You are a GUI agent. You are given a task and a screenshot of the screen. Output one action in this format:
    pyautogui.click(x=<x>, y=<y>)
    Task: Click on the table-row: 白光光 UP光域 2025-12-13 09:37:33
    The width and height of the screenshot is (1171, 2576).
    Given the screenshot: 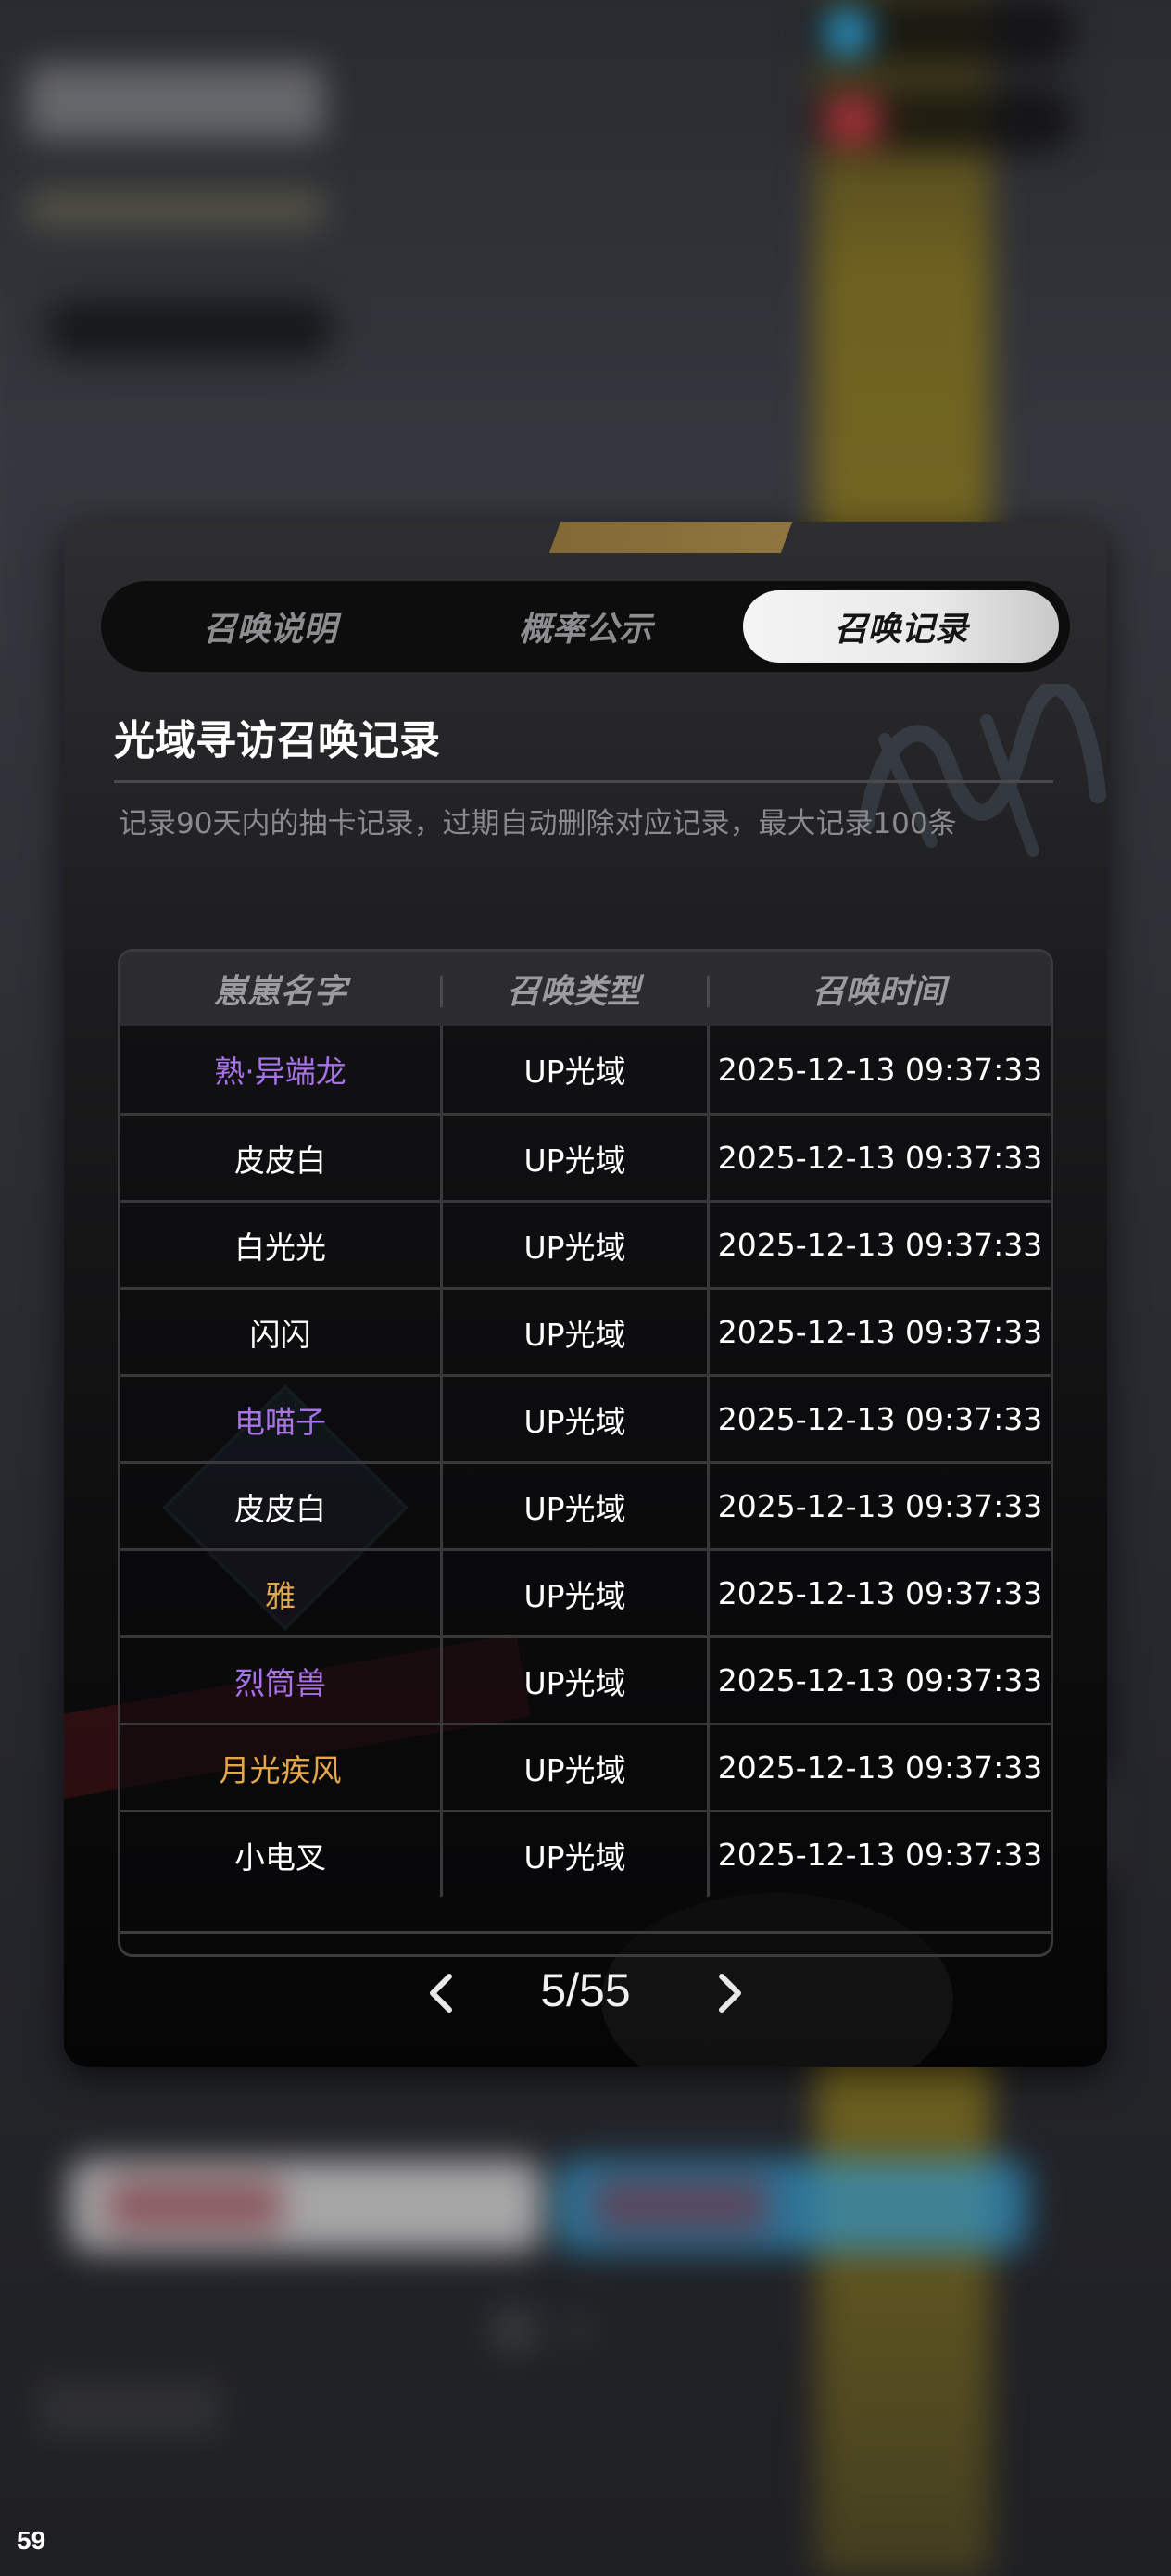 What is the action you would take?
    pyautogui.click(x=585, y=1243)
    